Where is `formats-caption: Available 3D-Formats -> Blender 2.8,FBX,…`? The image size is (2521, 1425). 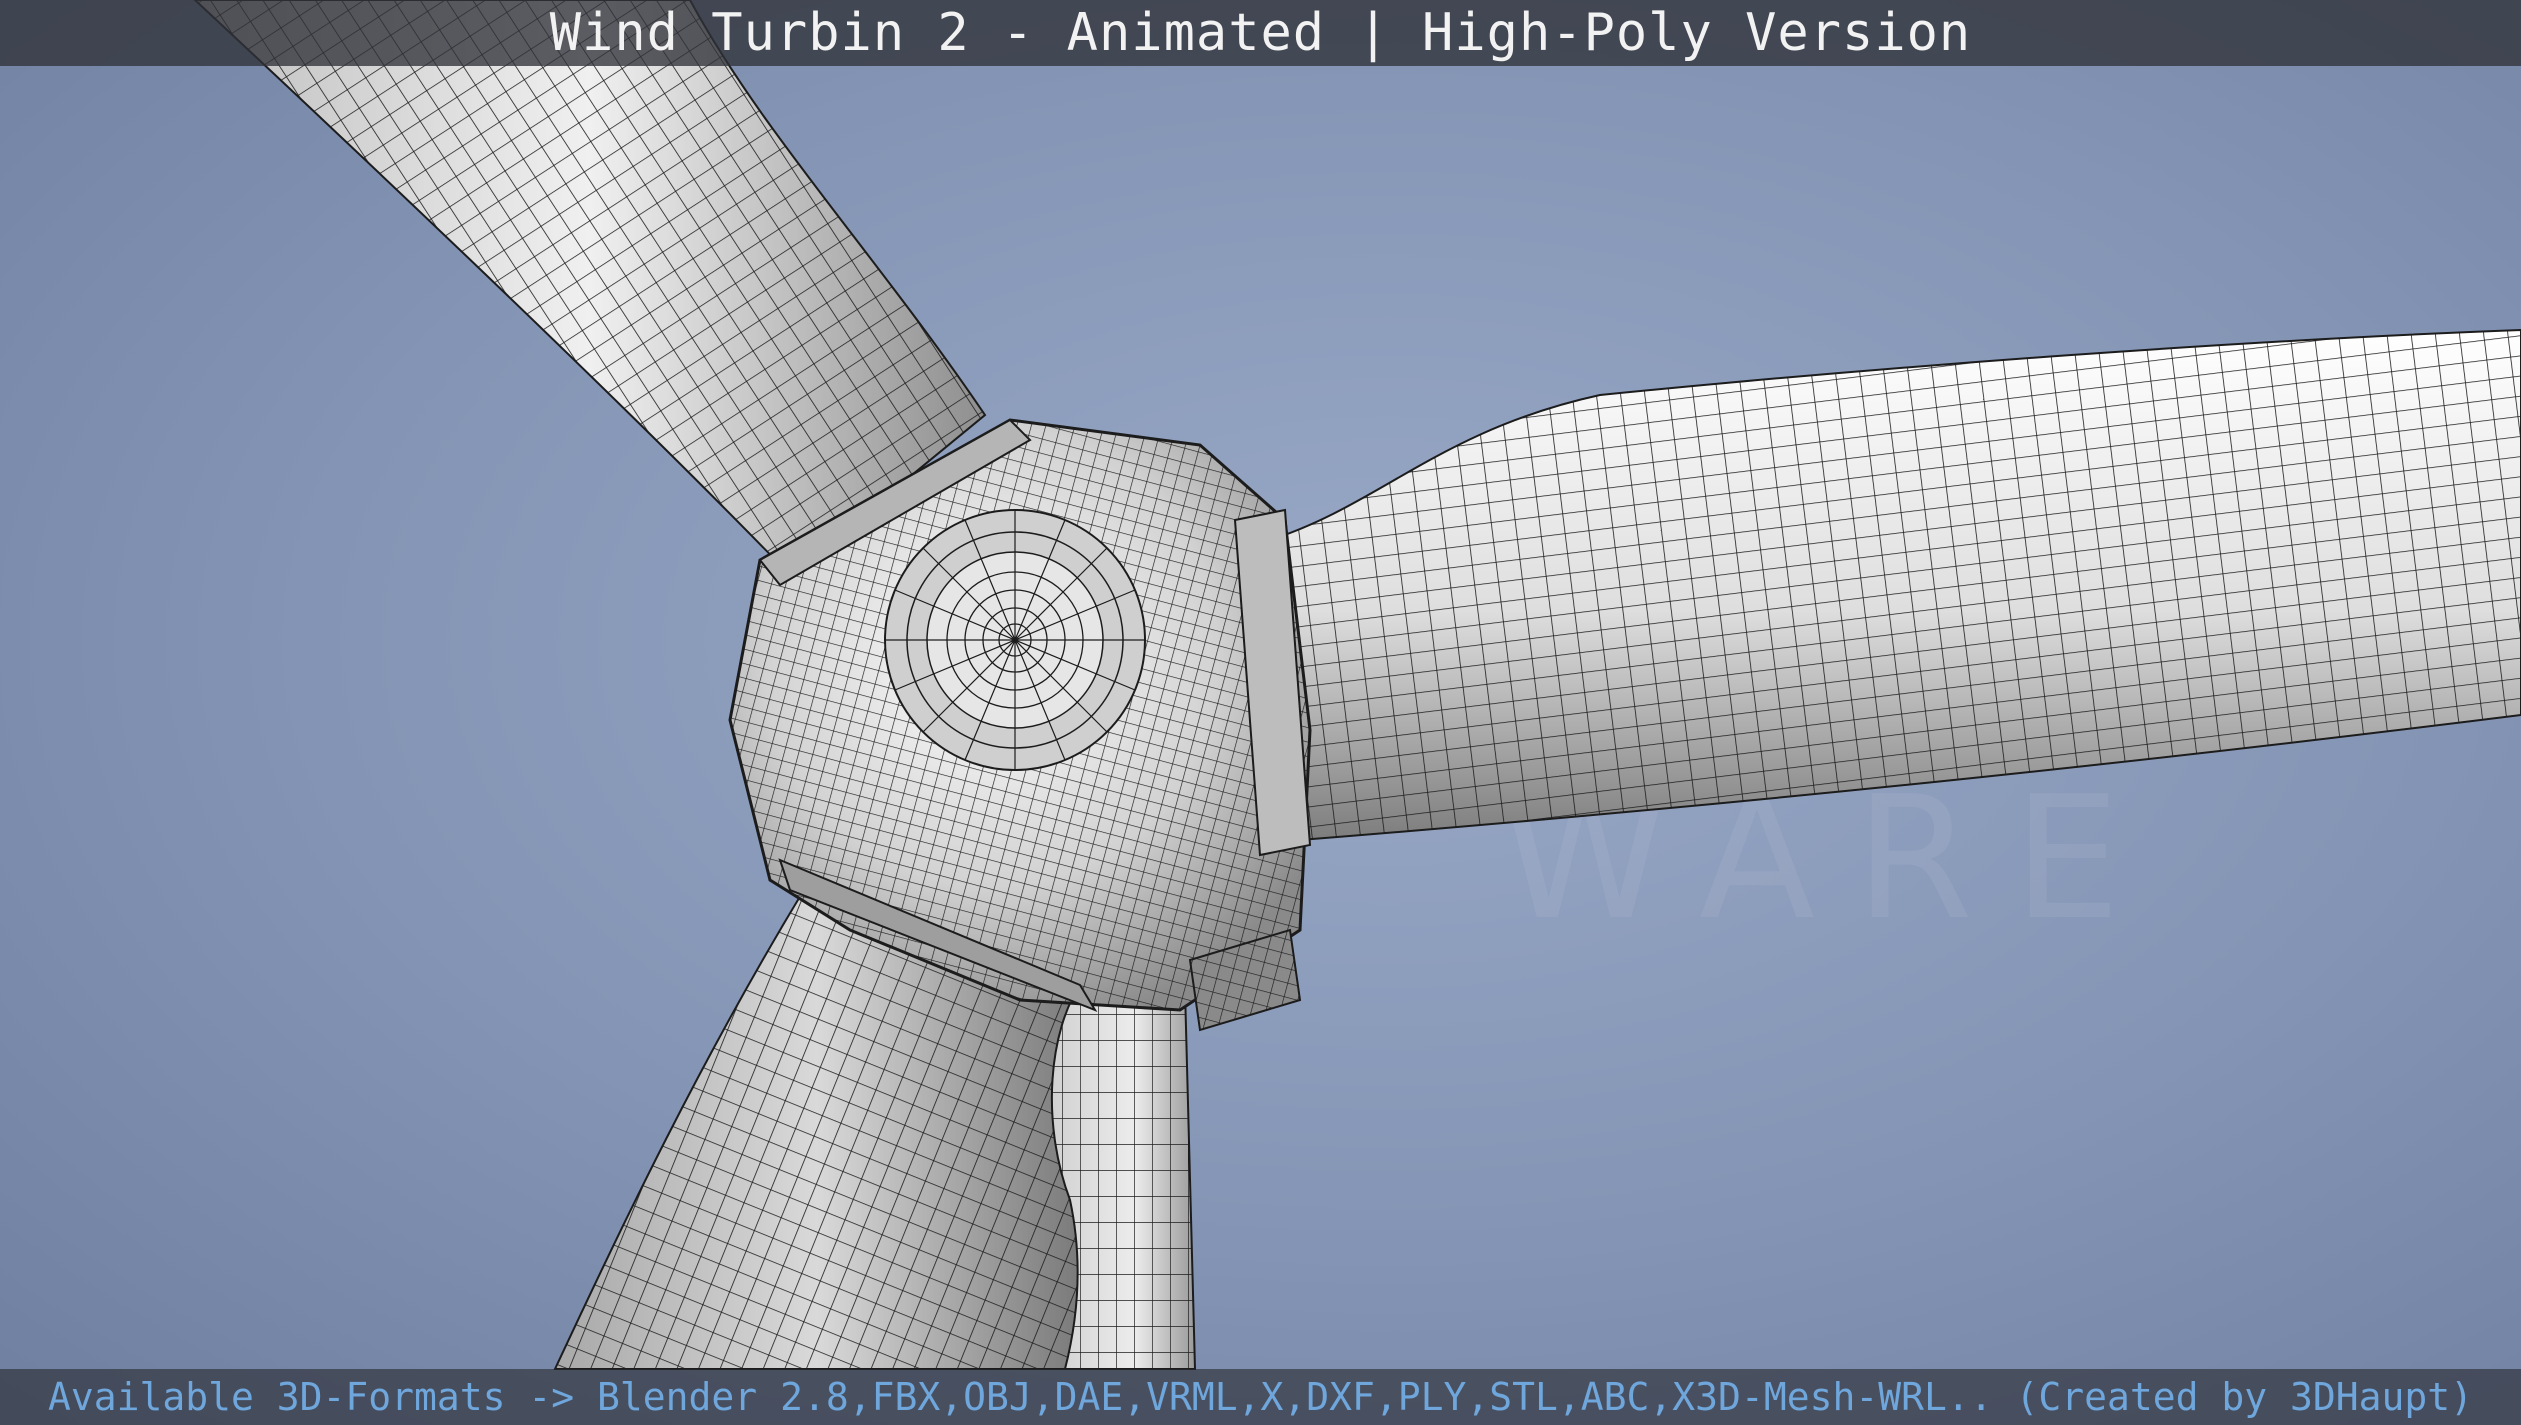
formats-caption: Available 3D-Formats -> Blender 2.8,FBX,… is located at coordinates (1260, 1397).